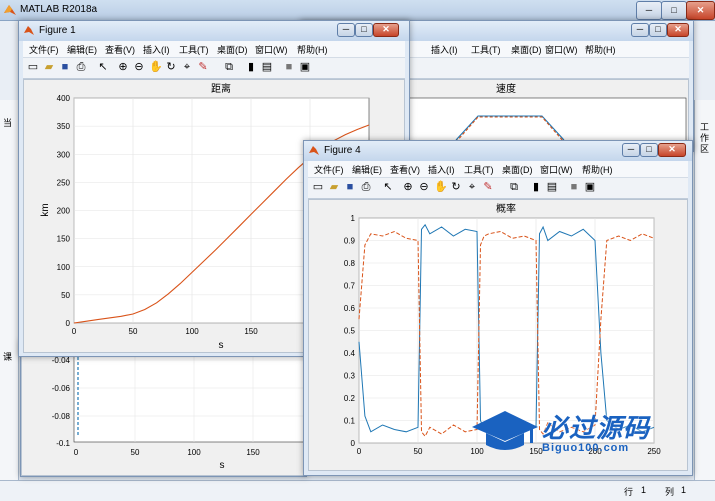  What do you see at coordinates (222, 465) in the screenshot?
I see `figure3-xlabel: s` at bounding box center [222, 465].